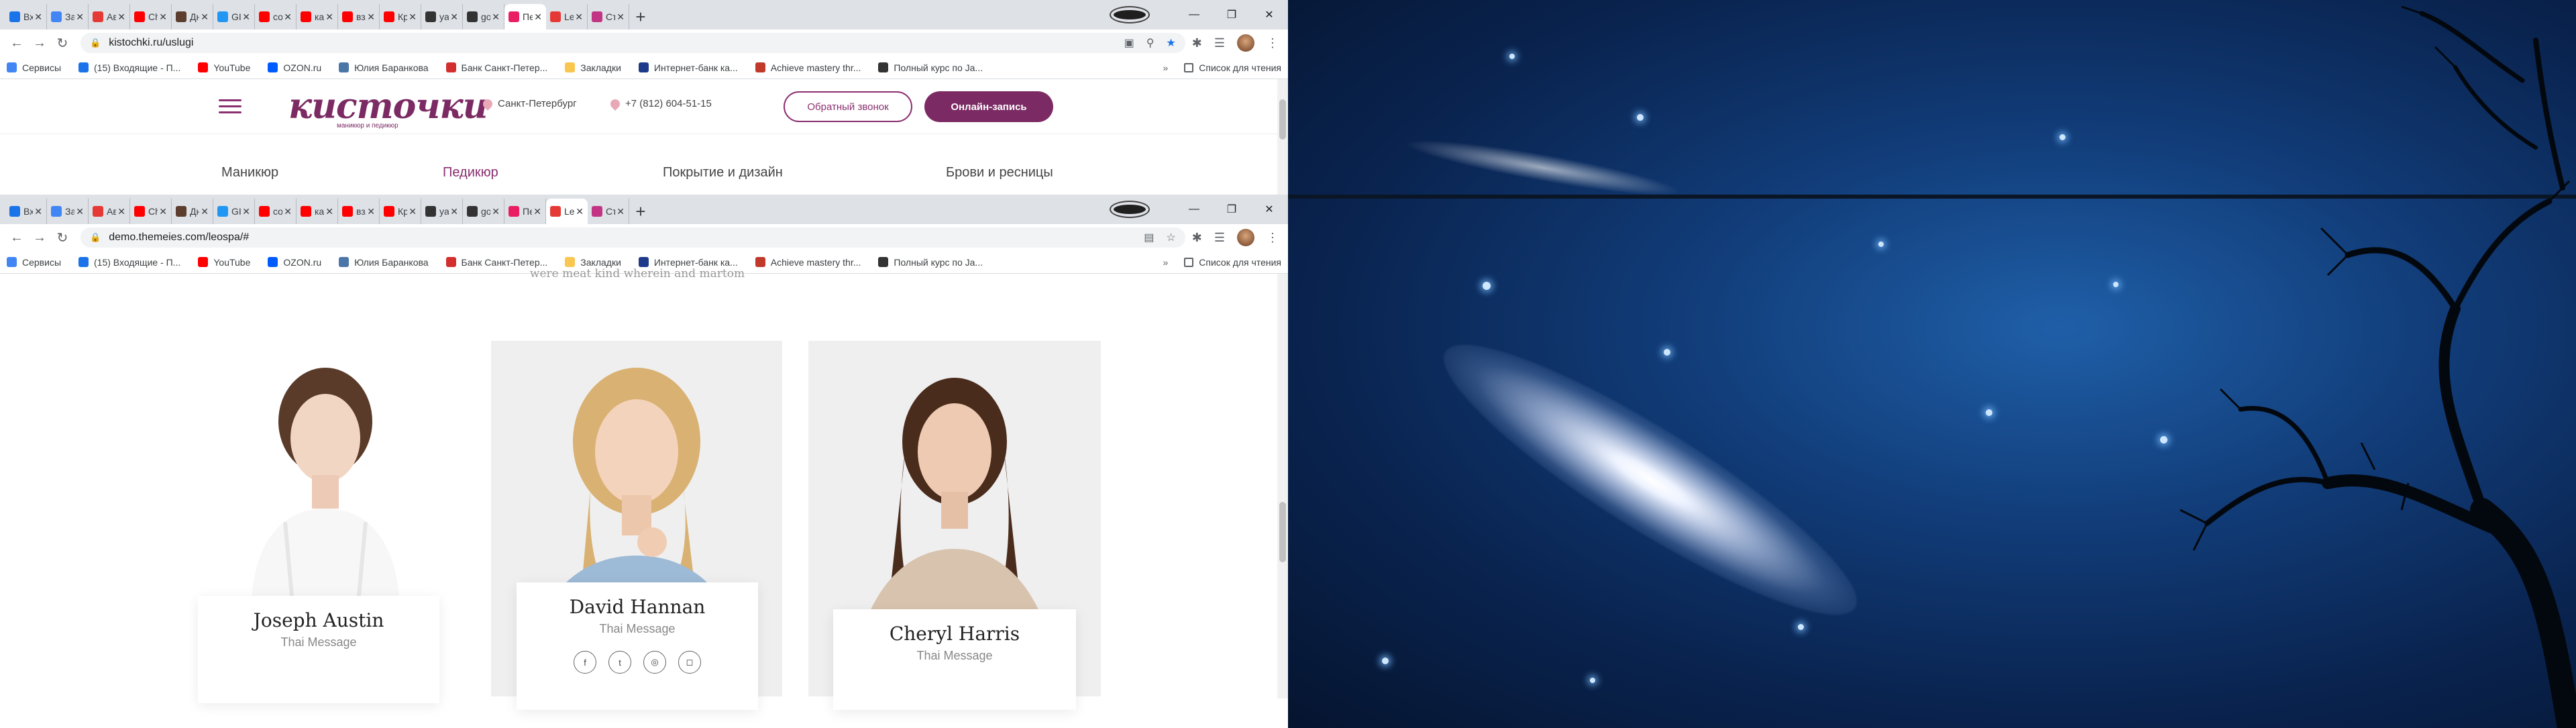 The height and width of the screenshot is (728, 2576). I want to click on browser-tab: gol✕, so click(483, 17).